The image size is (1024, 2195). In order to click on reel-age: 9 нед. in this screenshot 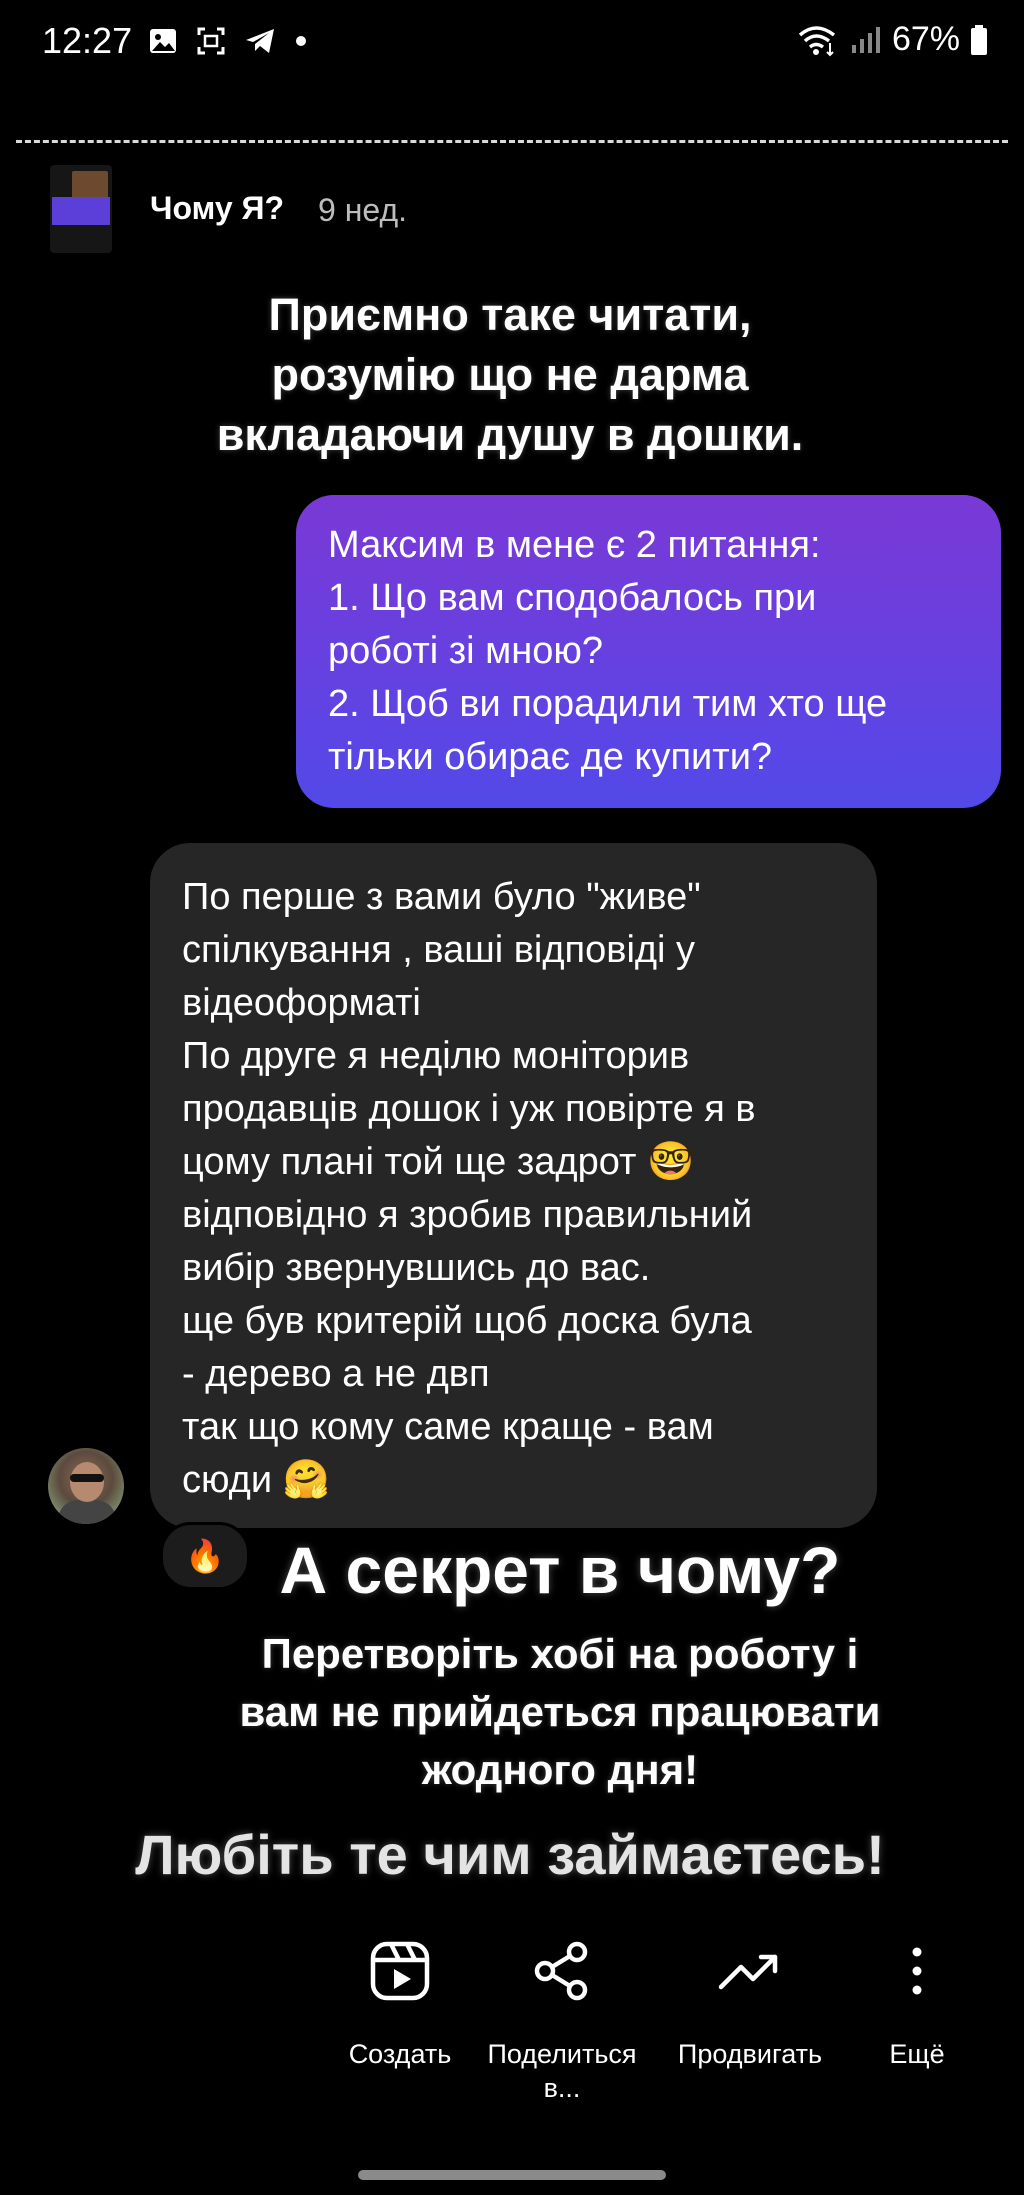, I will do `click(363, 210)`.